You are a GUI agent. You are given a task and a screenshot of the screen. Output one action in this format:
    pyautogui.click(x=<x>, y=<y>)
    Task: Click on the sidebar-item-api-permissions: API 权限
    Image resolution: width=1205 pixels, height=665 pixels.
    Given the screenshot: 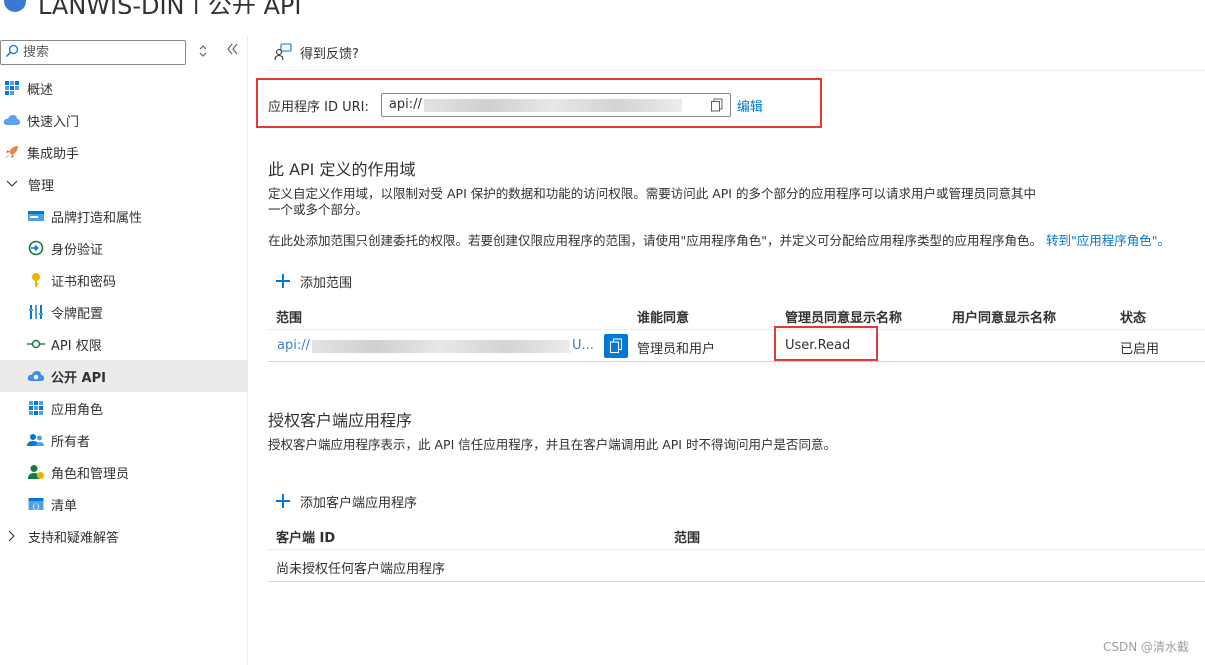 What is the action you would take?
    pyautogui.click(x=124, y=344)
    